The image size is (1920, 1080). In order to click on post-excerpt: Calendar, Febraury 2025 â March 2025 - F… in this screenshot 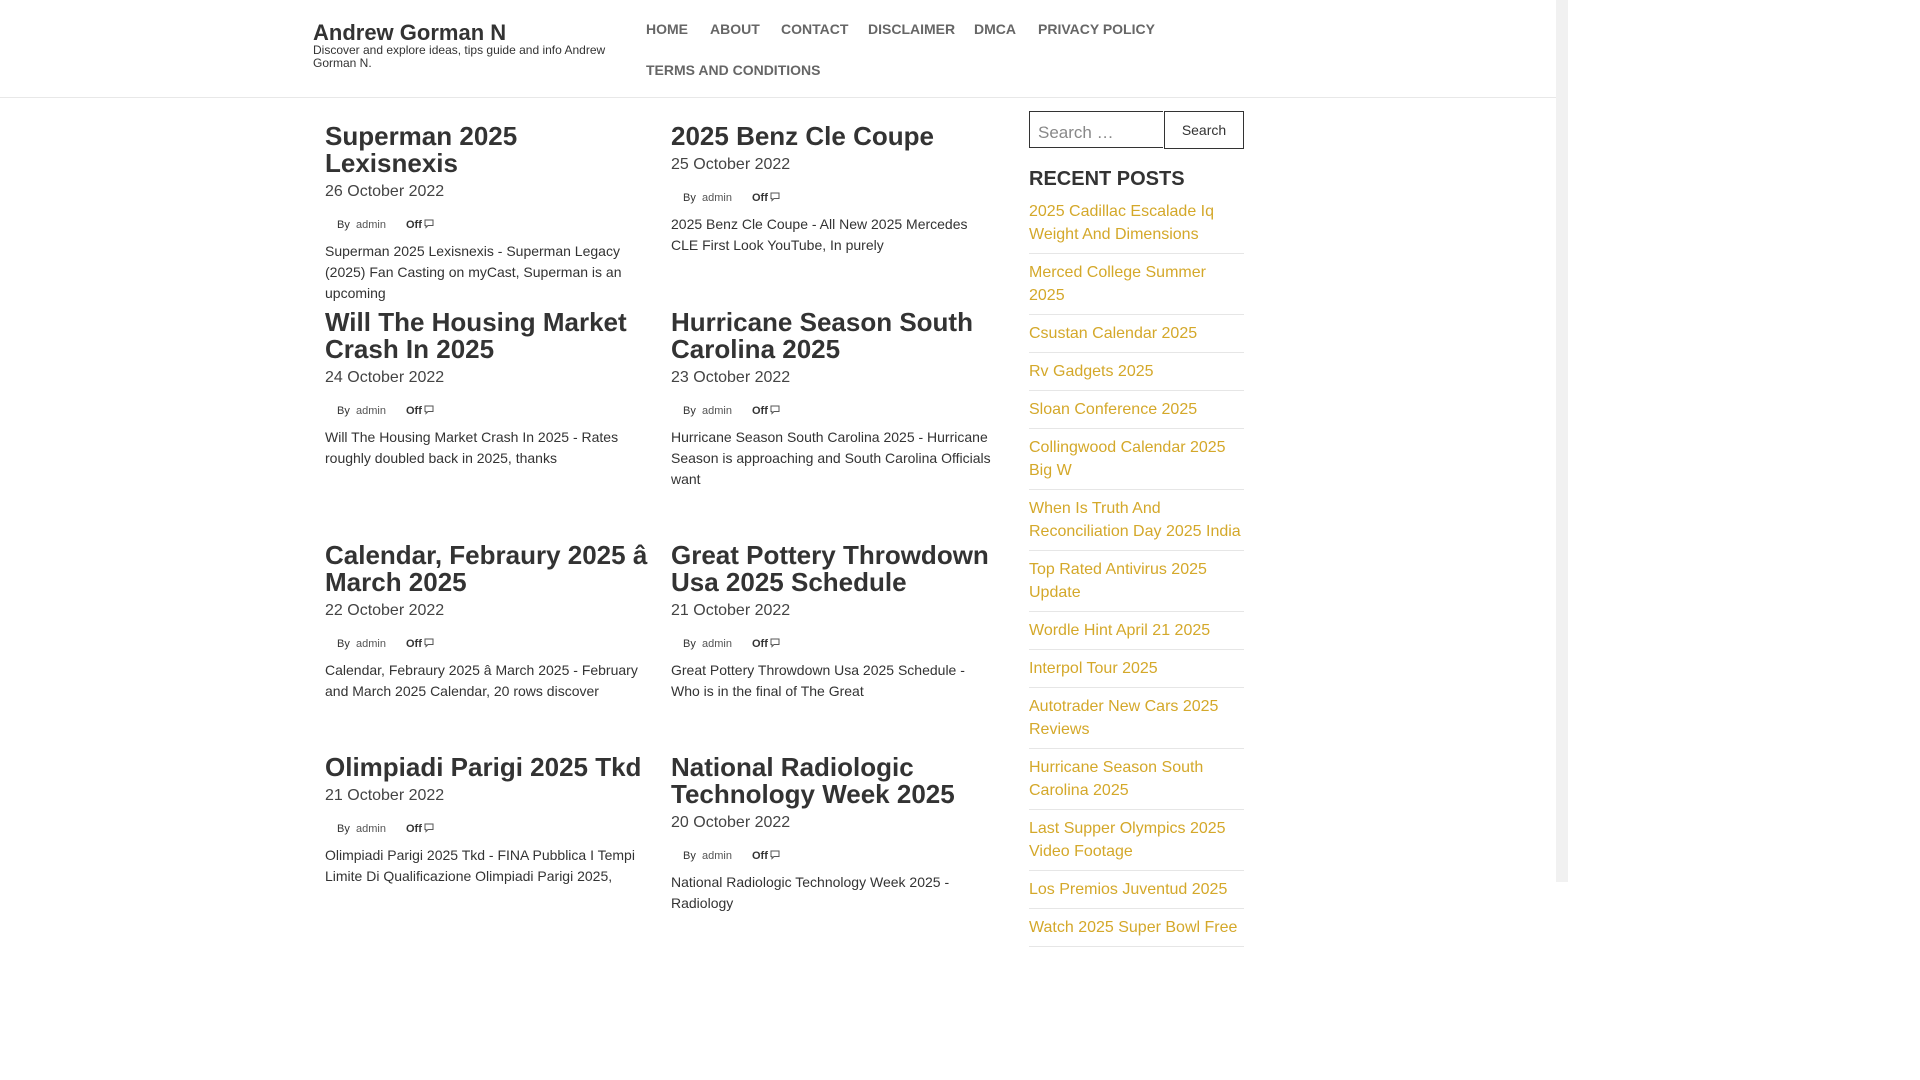, I will do `click(481, 680)`.